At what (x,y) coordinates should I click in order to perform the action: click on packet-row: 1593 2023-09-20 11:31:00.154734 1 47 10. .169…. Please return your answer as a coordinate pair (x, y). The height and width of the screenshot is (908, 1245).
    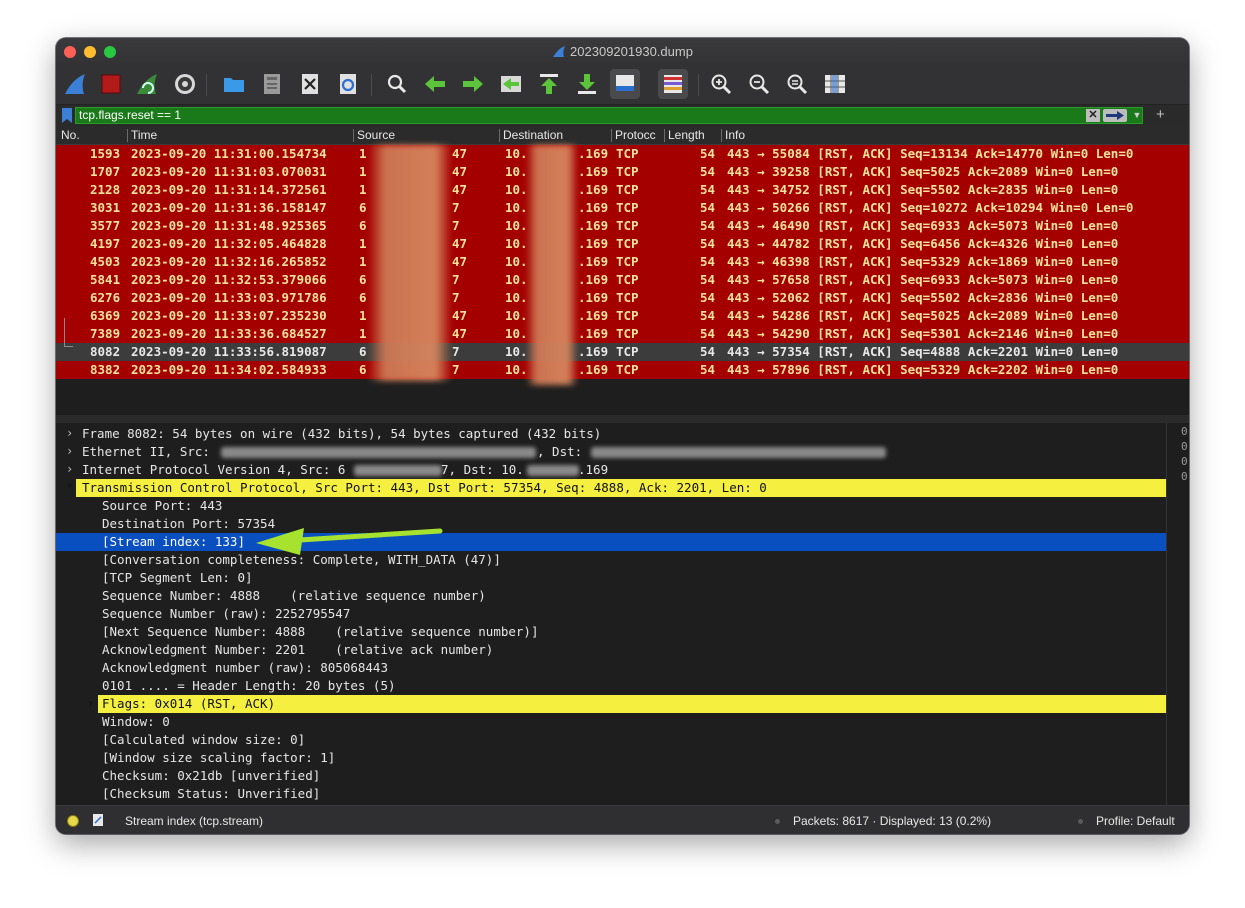
    Looking at the image, I should click on (622, 154).